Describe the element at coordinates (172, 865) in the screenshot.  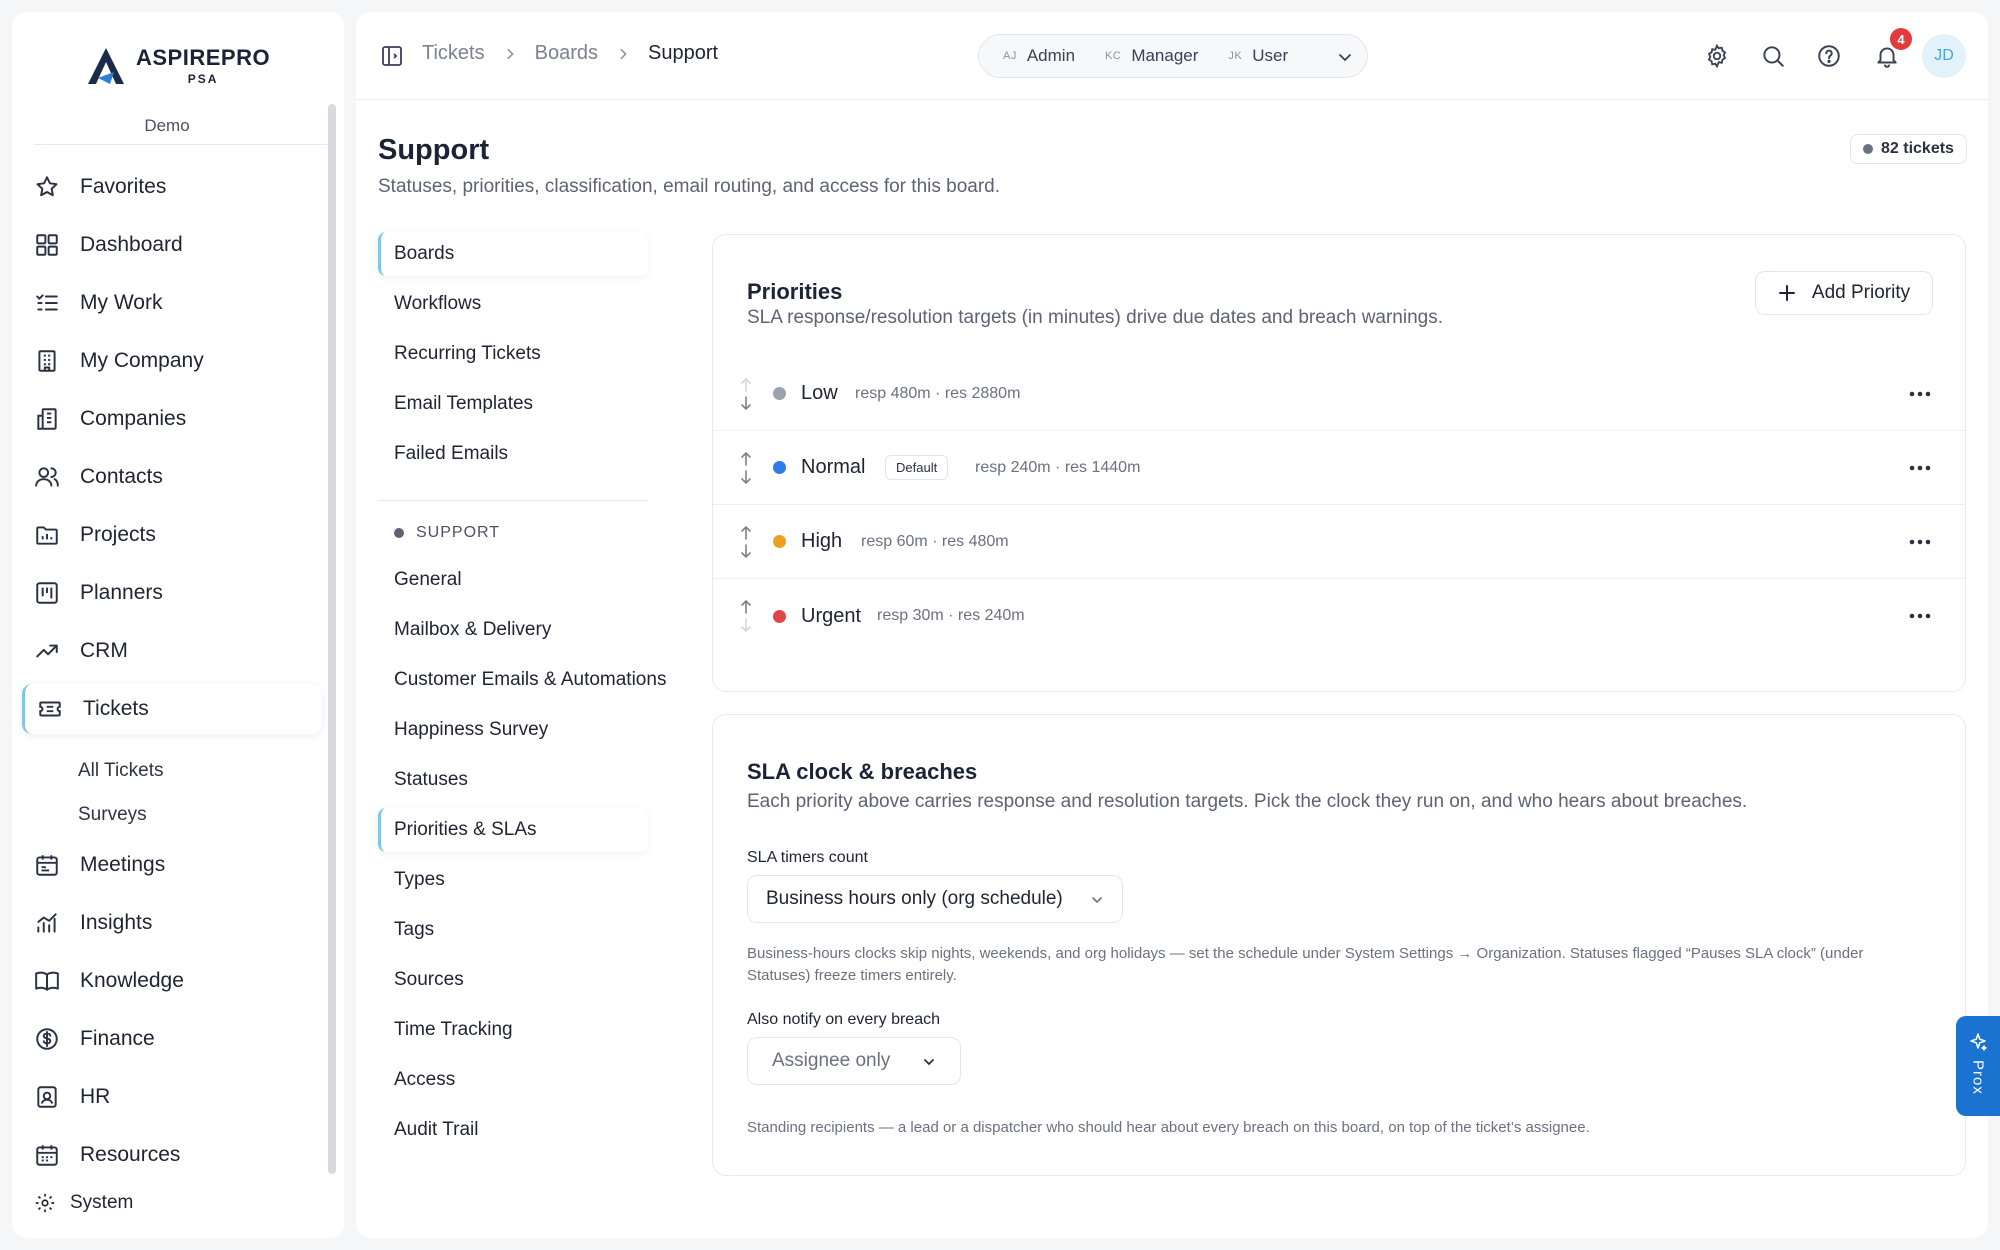
I see `sidebar-item-meetings: Meetings` at that location.